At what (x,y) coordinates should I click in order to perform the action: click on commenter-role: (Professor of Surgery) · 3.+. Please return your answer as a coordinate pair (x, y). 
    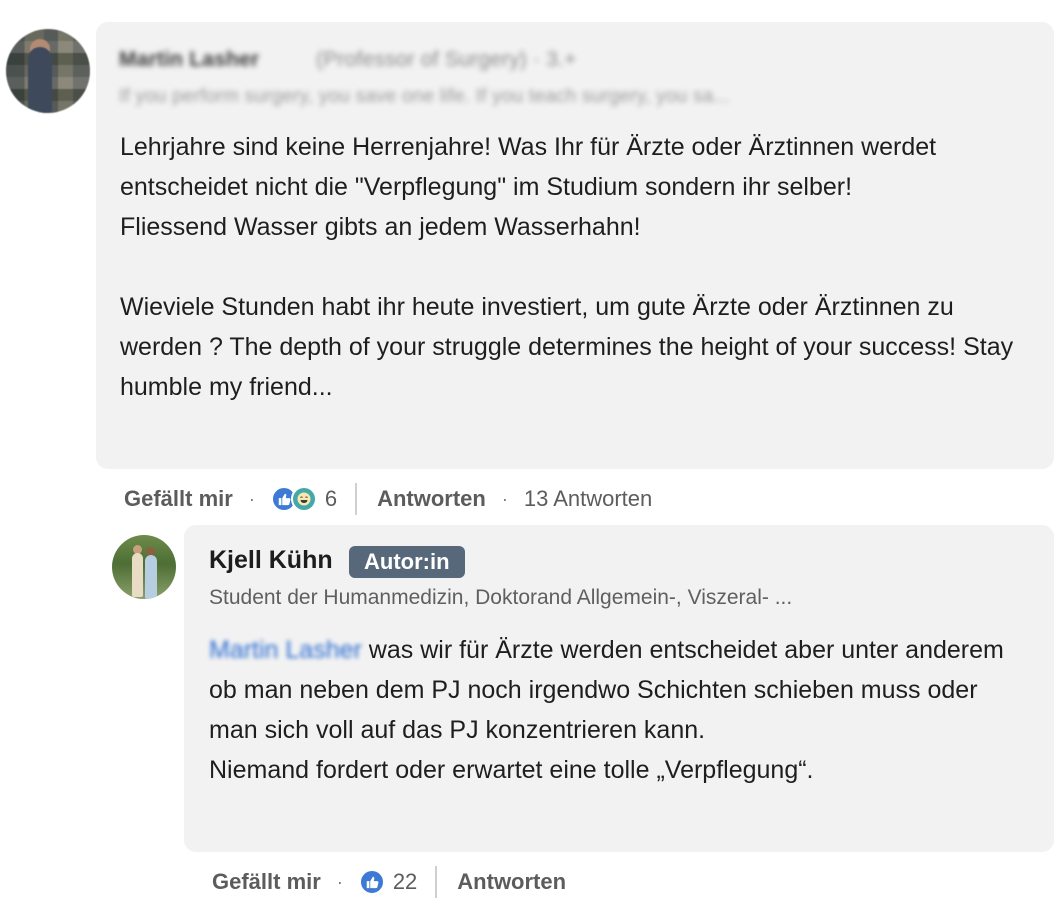
    Looking at the image, I should click on (446, 59).